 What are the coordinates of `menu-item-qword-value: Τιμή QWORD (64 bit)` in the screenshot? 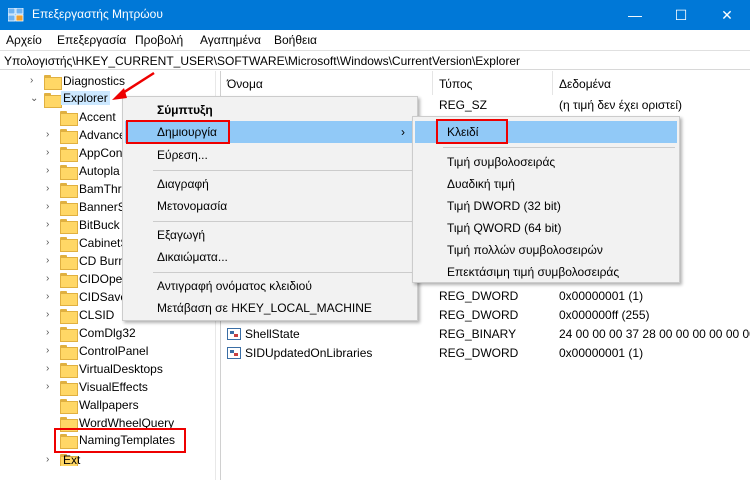 It's located at (546, 228).